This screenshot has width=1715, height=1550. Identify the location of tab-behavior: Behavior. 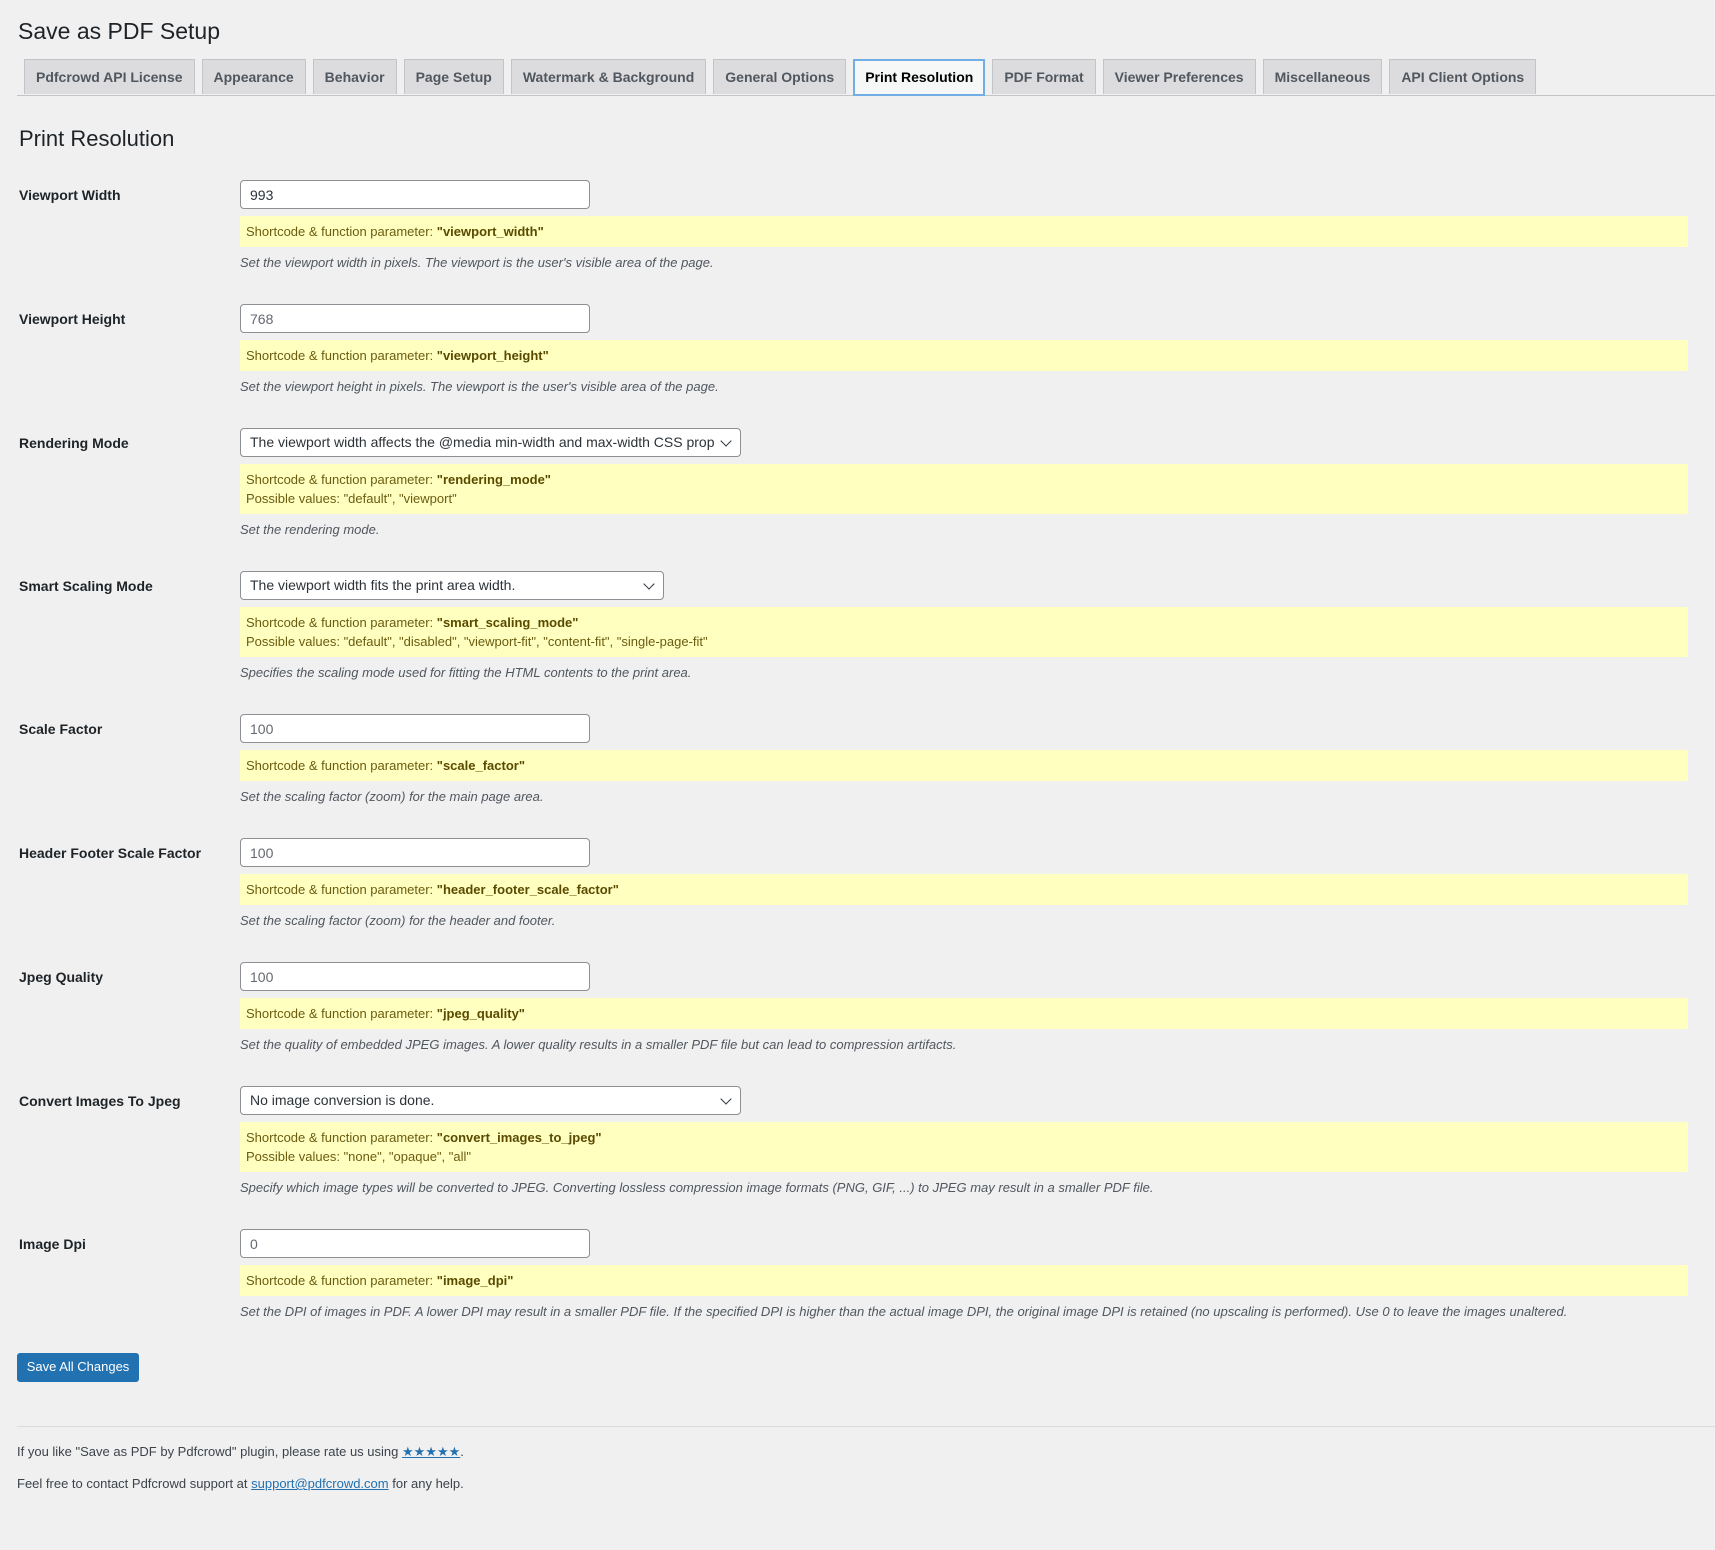
(354, 76).